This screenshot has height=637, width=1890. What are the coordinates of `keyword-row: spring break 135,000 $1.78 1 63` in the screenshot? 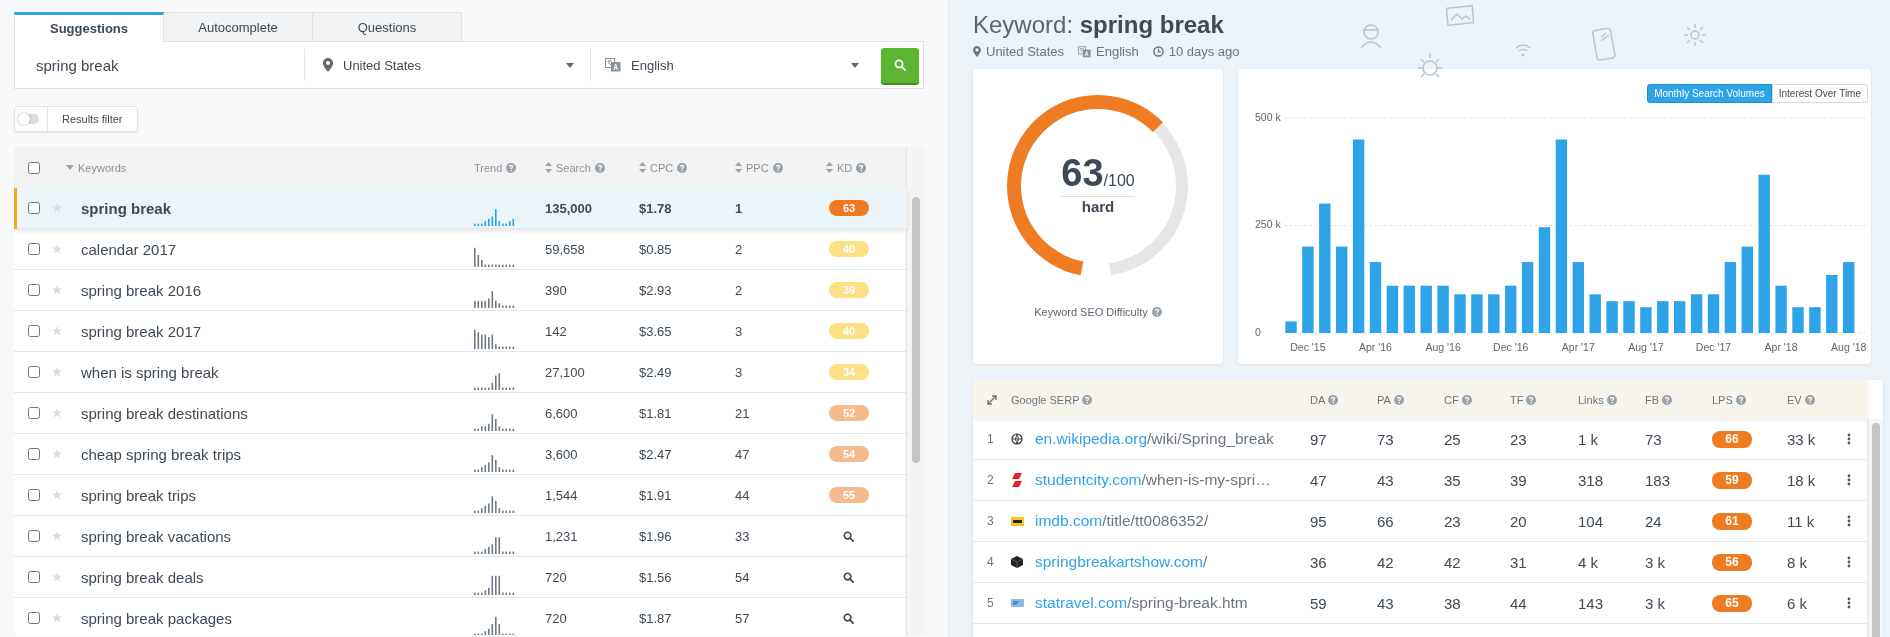 It's located at (460, 208).